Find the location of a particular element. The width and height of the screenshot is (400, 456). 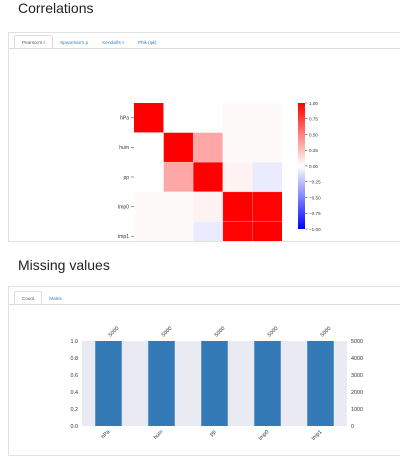

colorbar-tick-label: −0.25 is located at coordinates (315, 182).